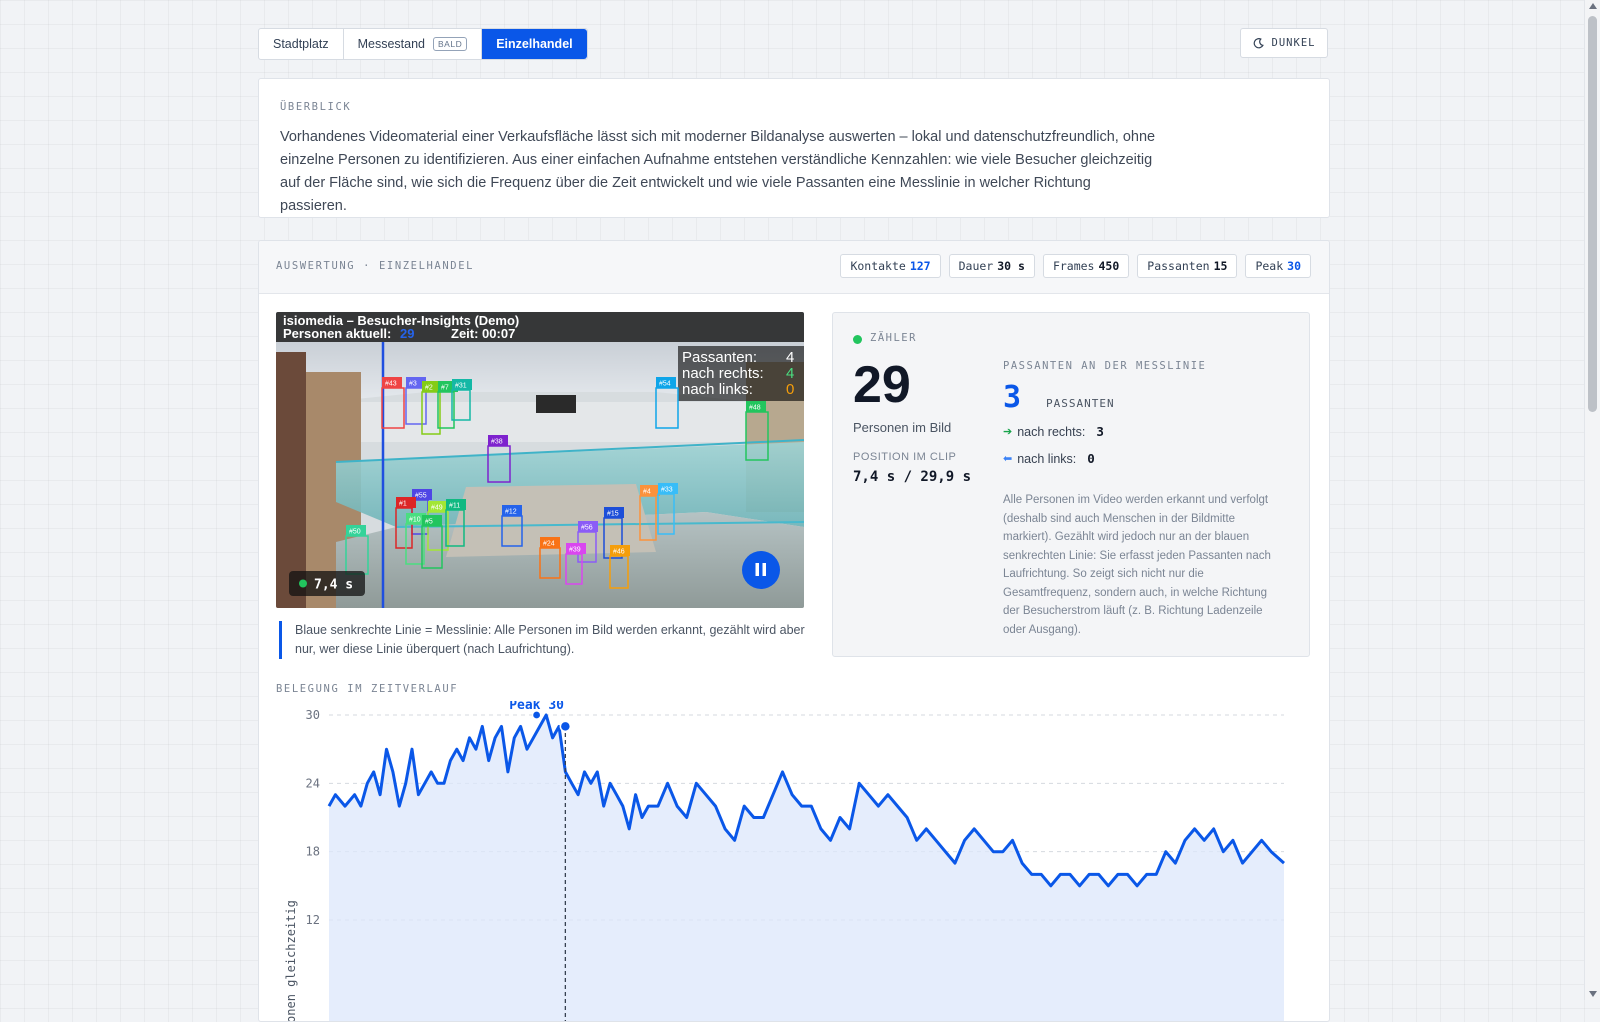  Describe the element at coordinates (790, 373) in the screenshot. I see `overlay-rechts-value: 4` at that location.